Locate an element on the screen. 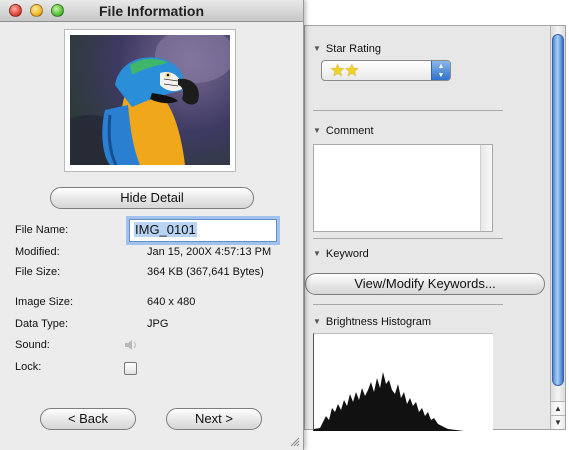  speaker-icon is located at coordinates (131, 345).